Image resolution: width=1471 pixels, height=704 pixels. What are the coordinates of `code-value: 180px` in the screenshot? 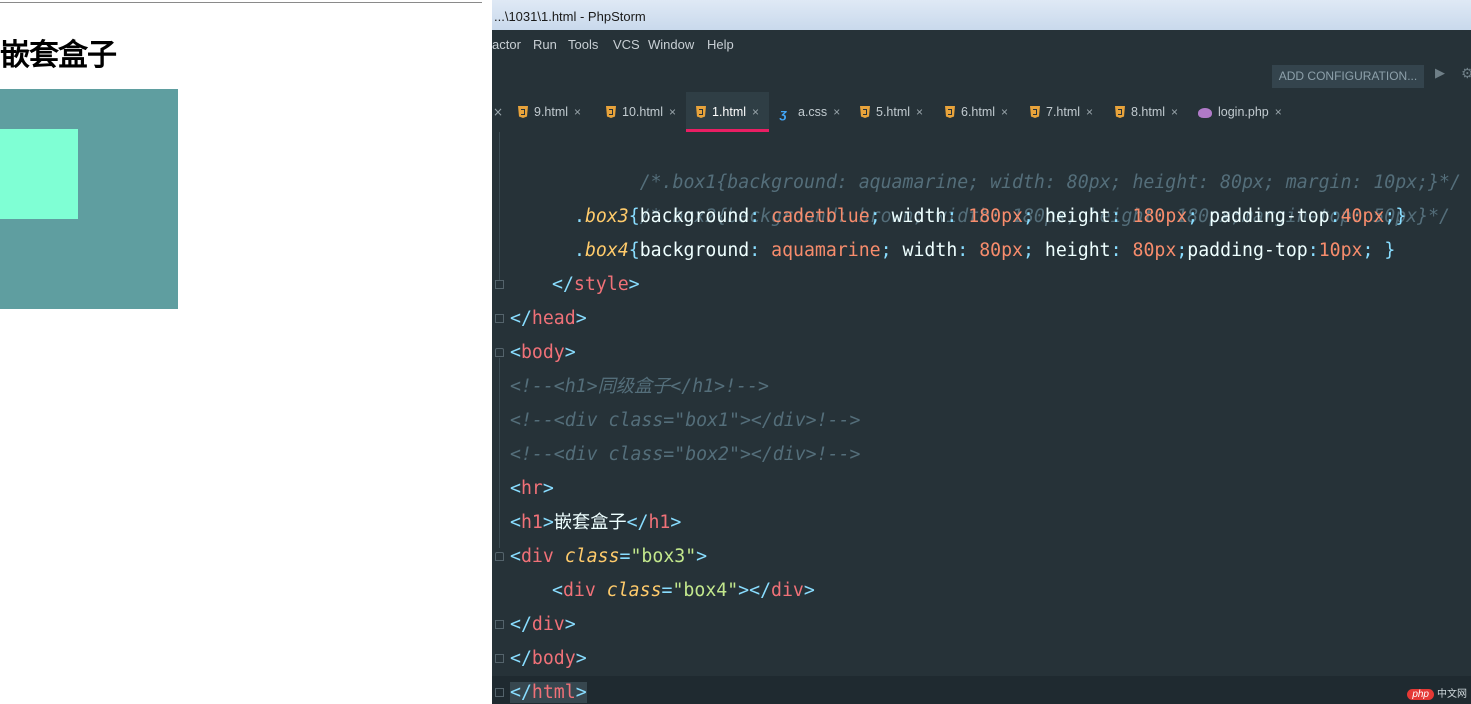 It's located at (995, 216).